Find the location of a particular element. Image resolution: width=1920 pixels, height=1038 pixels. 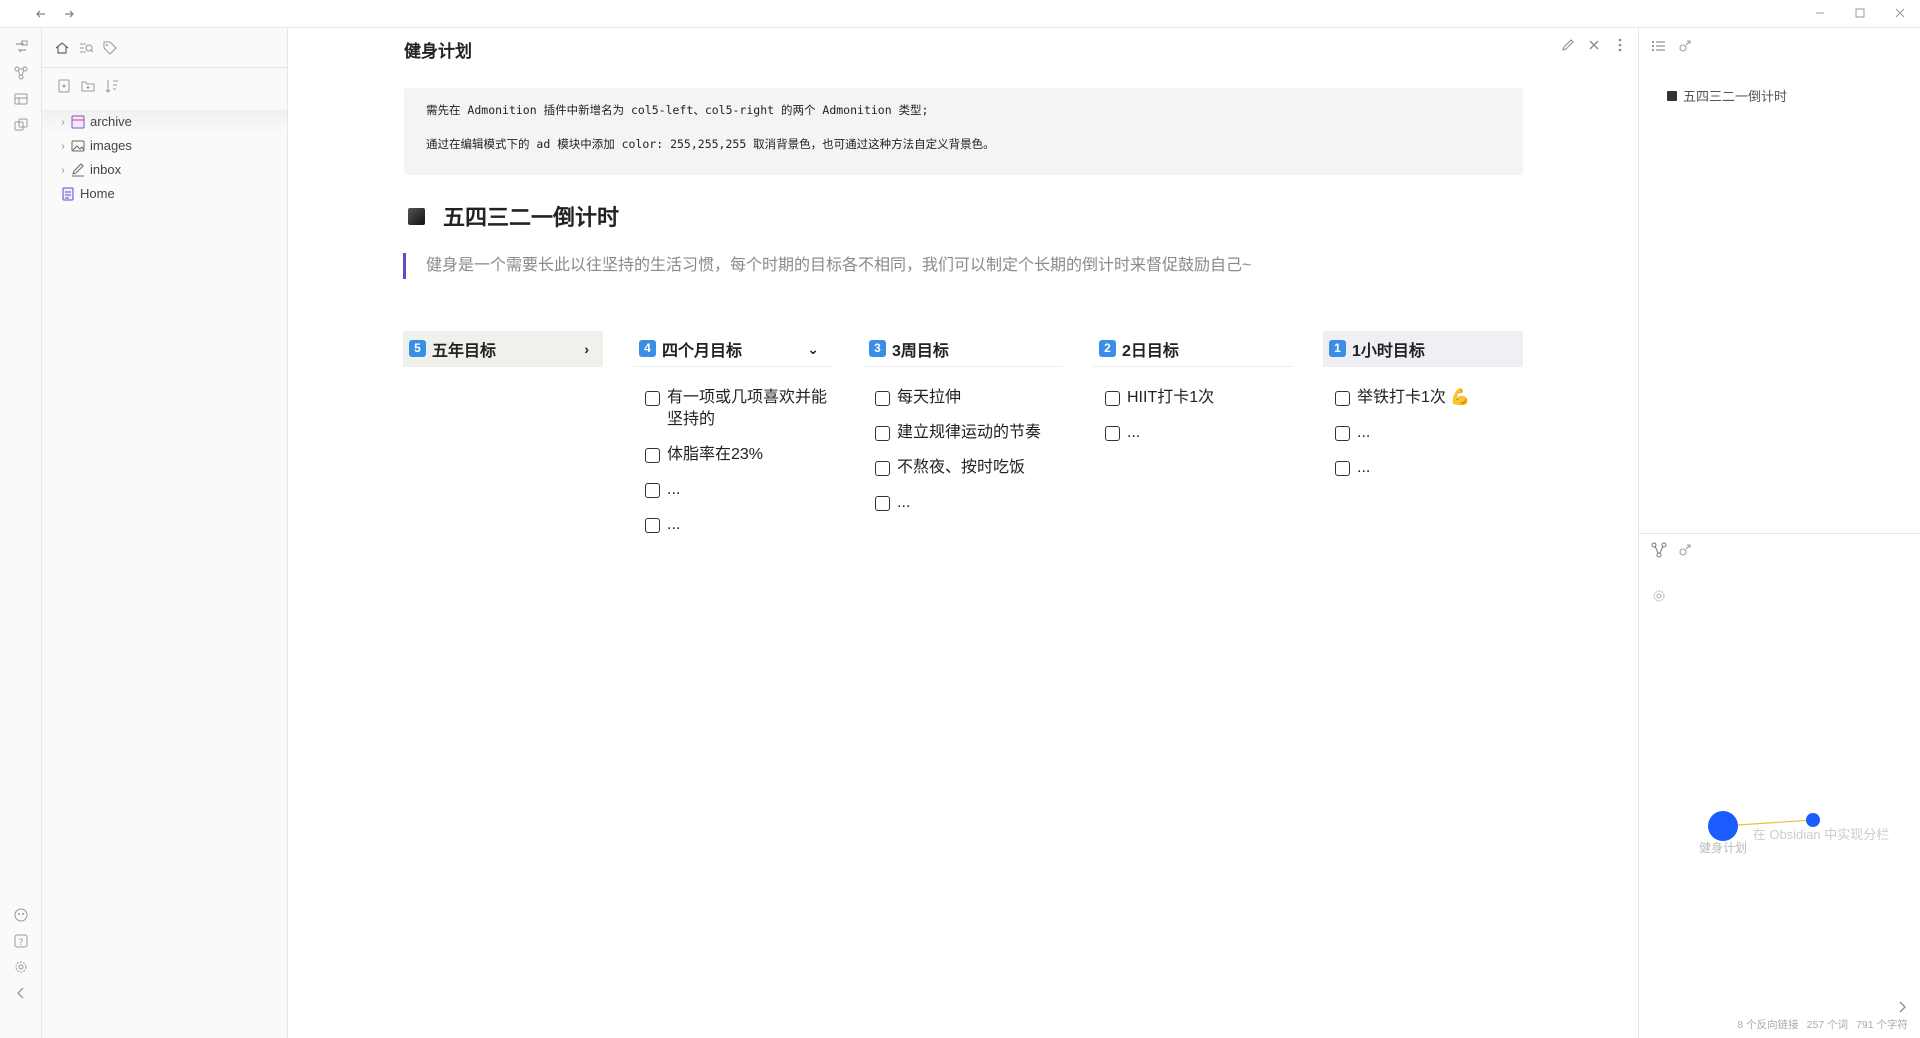

task-item: 建立规律运动的节奏 is located at coordinates (969, 433).